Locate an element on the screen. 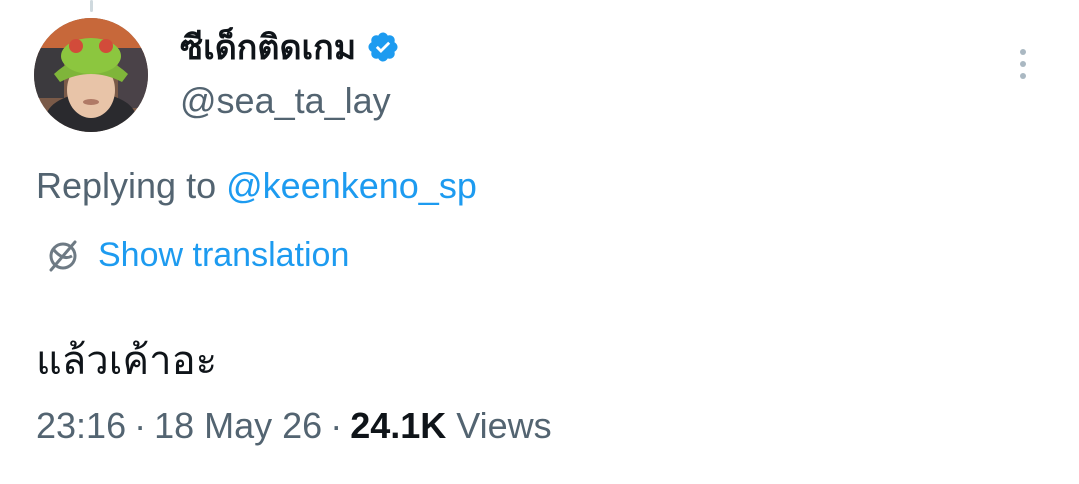 The image size is (1079, 484). author-handle: @sea_ta_lay is located at coordinates (285, 101).